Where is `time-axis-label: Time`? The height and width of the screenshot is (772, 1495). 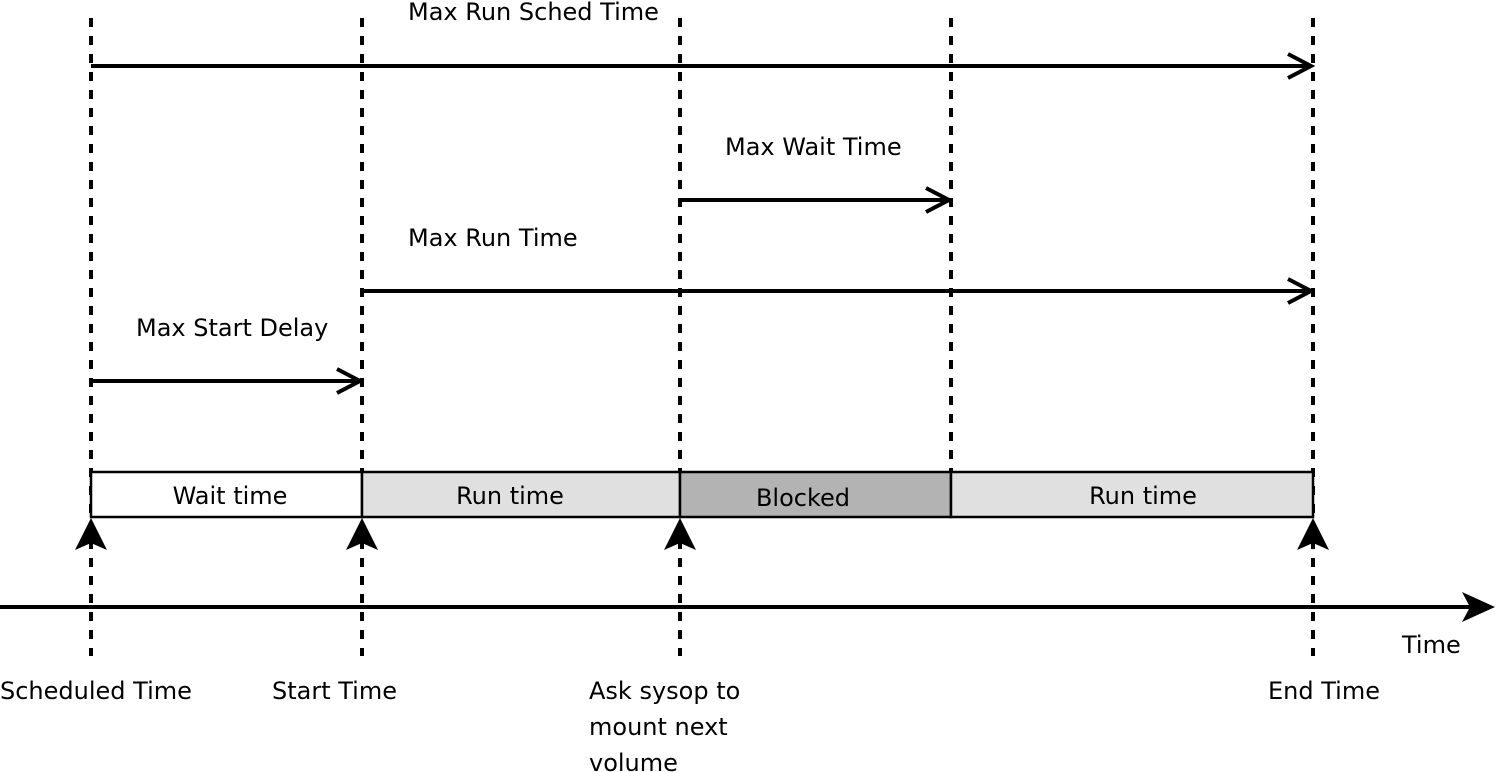
time-axis-label: Time is located at coordinates (1431, 645).